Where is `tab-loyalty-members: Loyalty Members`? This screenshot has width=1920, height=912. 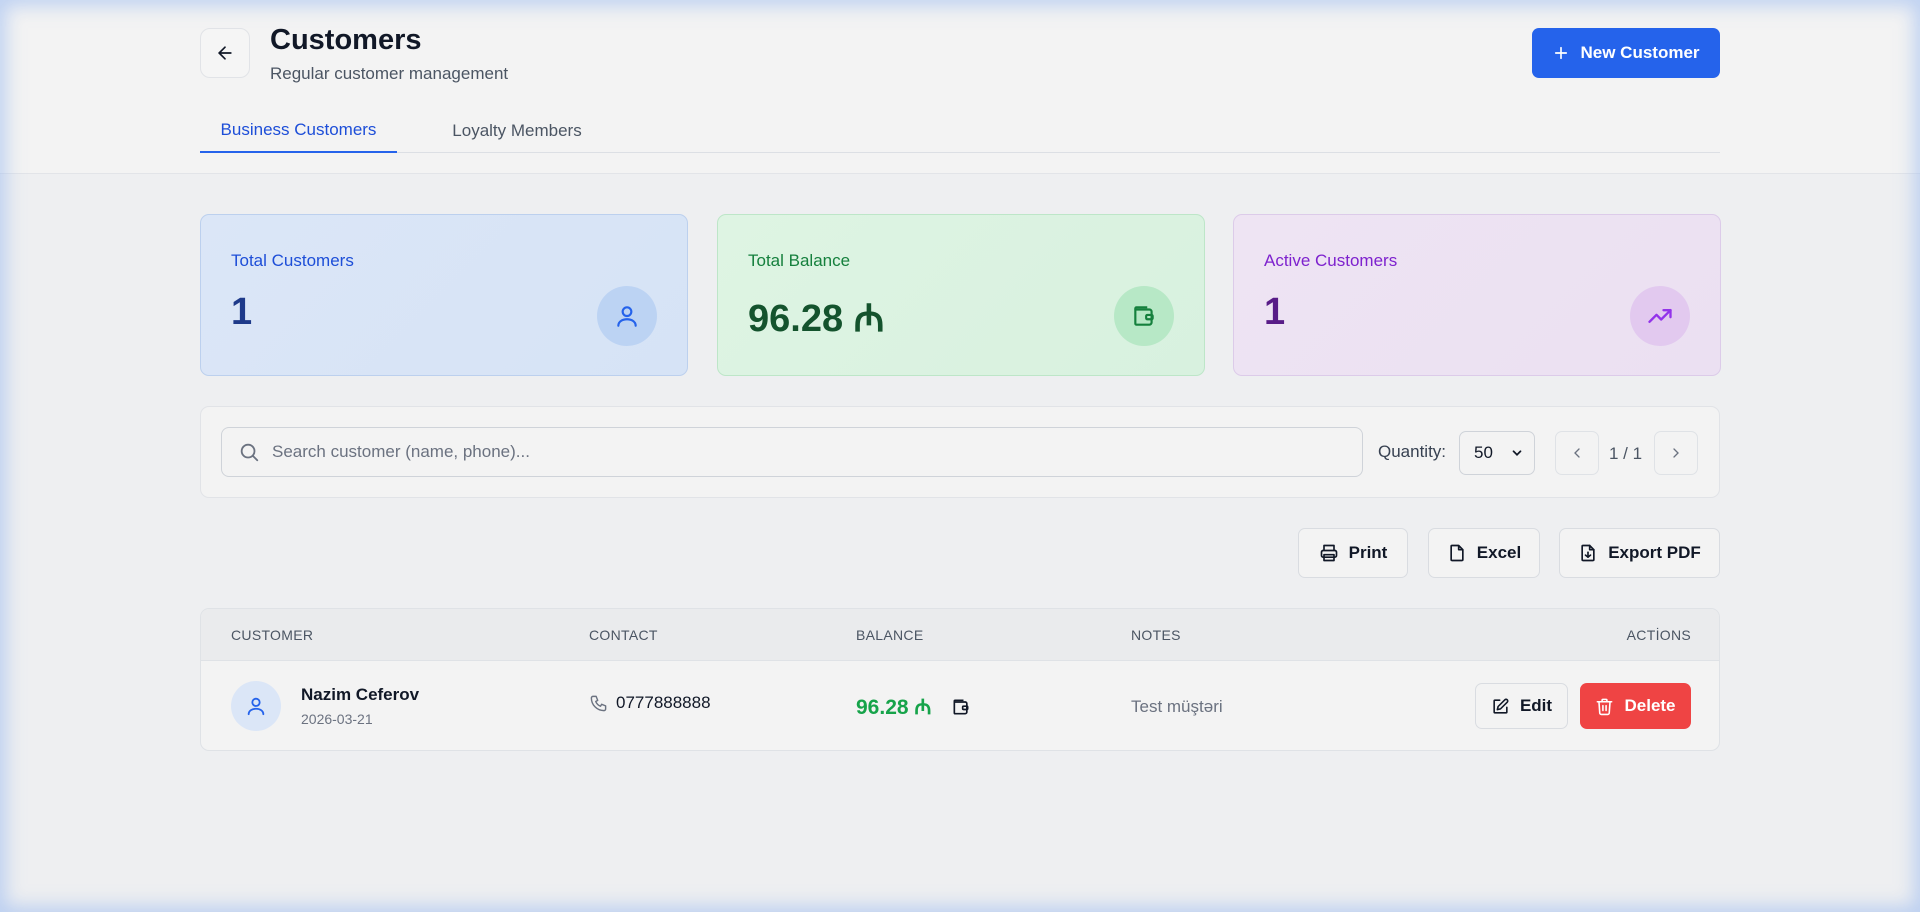 tab-loyalty-members: Loyalty Members is located at coordinates (517, 130).